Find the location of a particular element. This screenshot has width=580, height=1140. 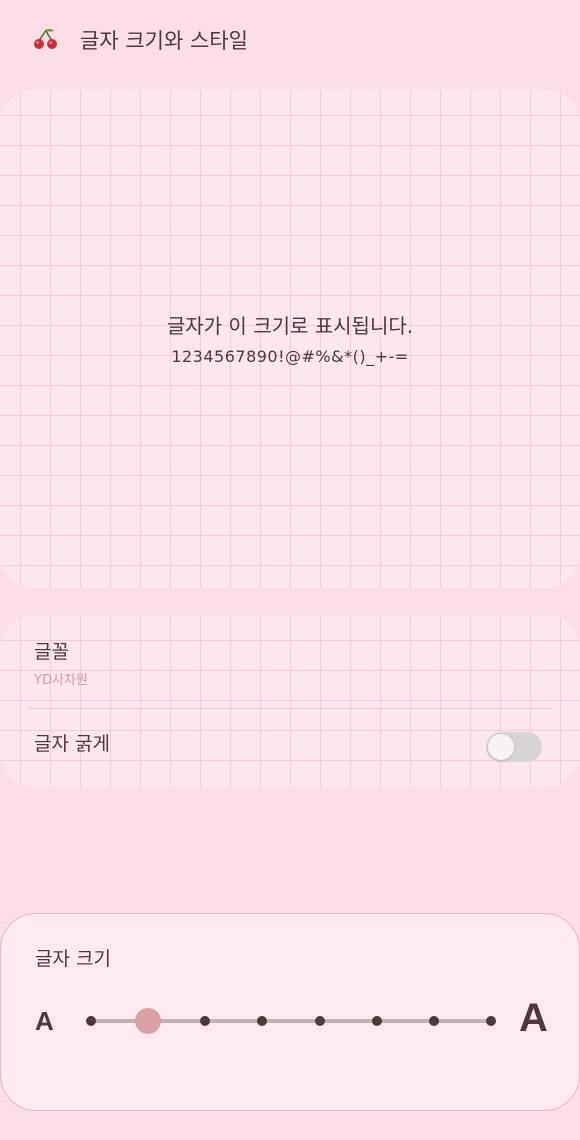

app-header: 글자 크기와 스타일 is located at coordinates (290, 42).